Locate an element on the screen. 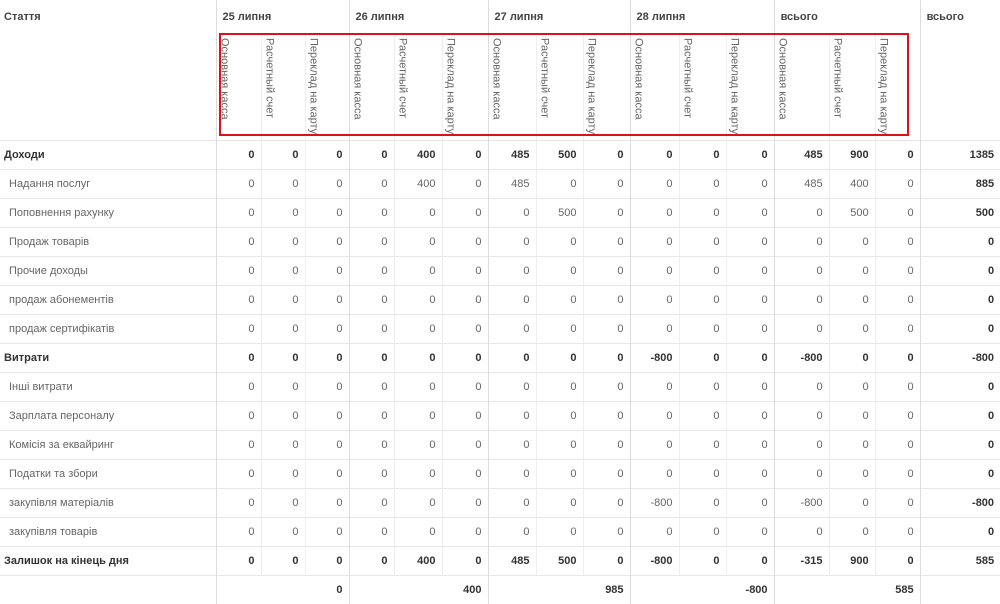 The height and width of the screenshot is (604, 1000). row-label: Зарплата персоналу is located at coordinates (108, 416).